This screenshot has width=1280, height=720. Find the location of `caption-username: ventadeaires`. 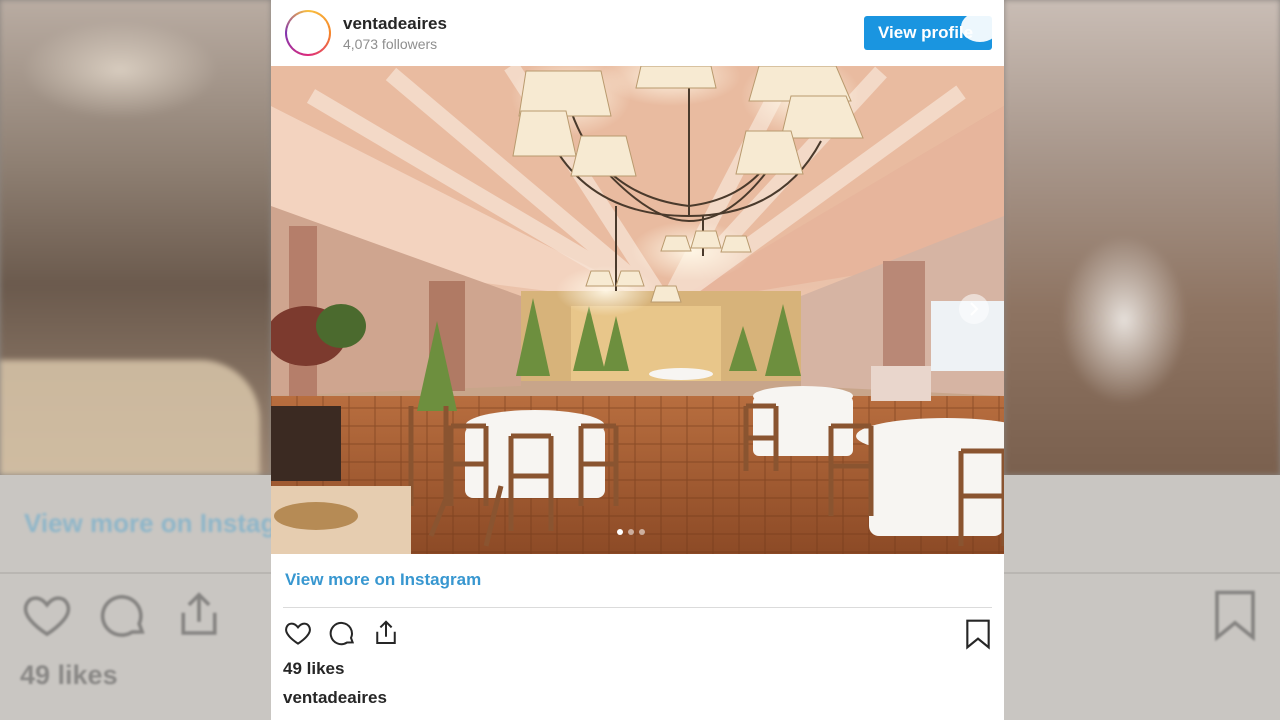

caption-username: ventadeaires is located at coordinates (335, 698).